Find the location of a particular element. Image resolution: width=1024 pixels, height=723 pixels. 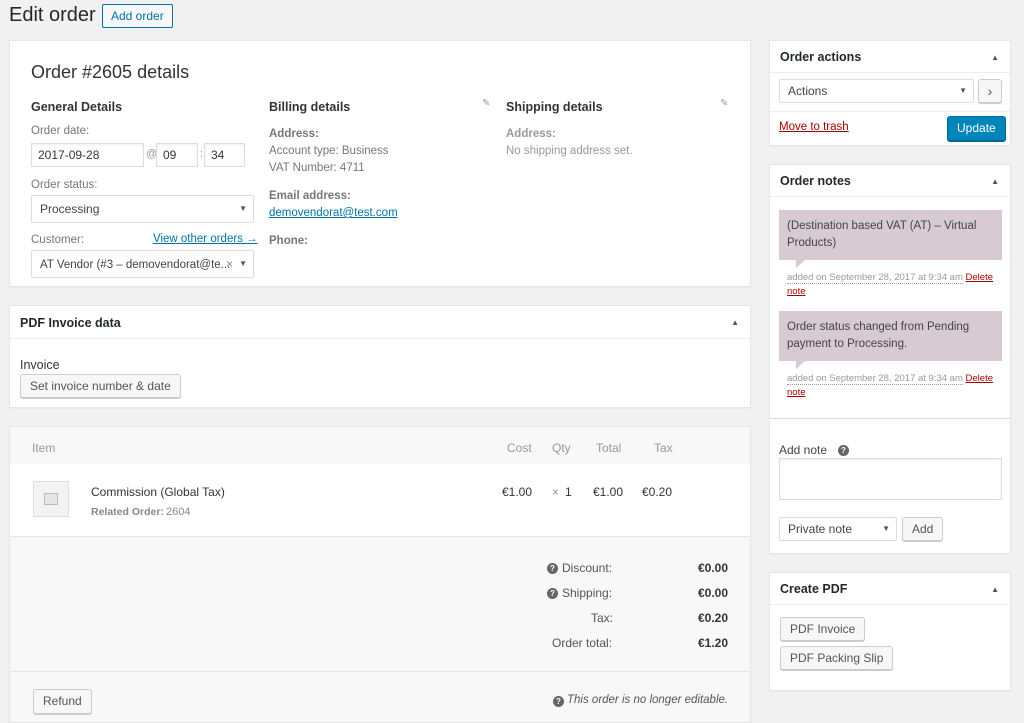

clear-icon: × is located at coordinates (229, 264).